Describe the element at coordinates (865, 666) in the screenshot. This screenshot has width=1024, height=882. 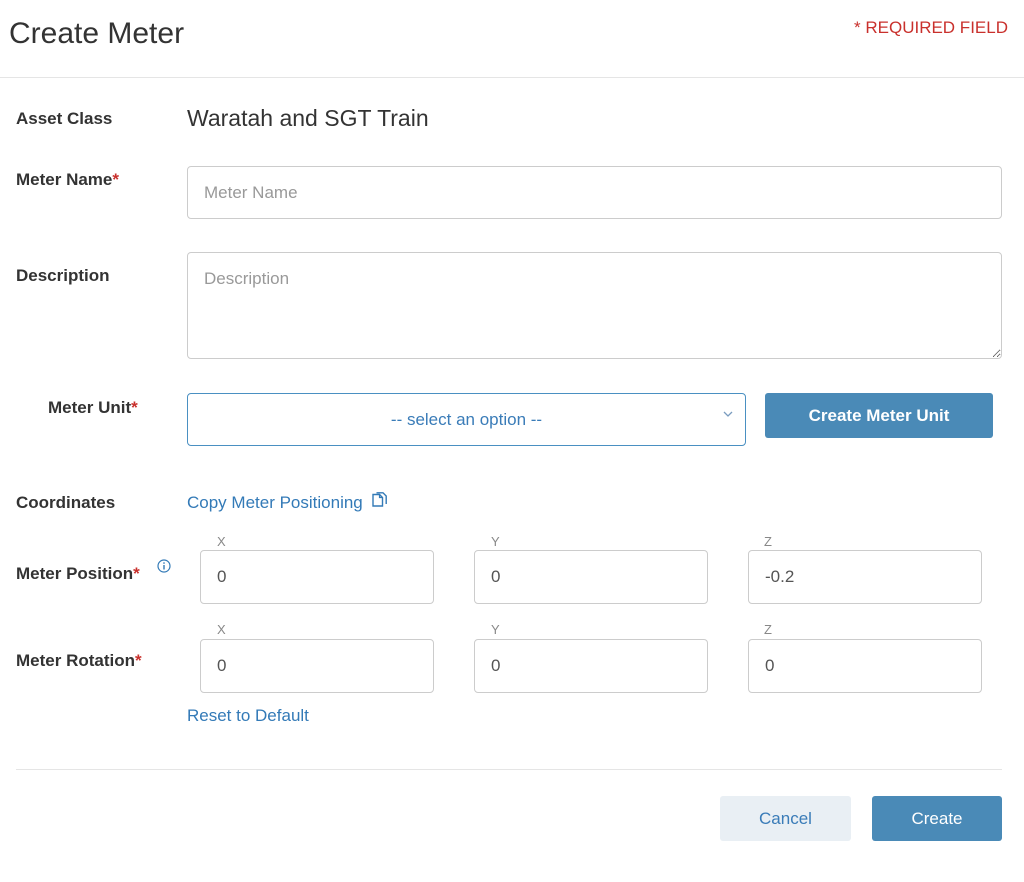
I see `meter-rotation-z-input` at that location.